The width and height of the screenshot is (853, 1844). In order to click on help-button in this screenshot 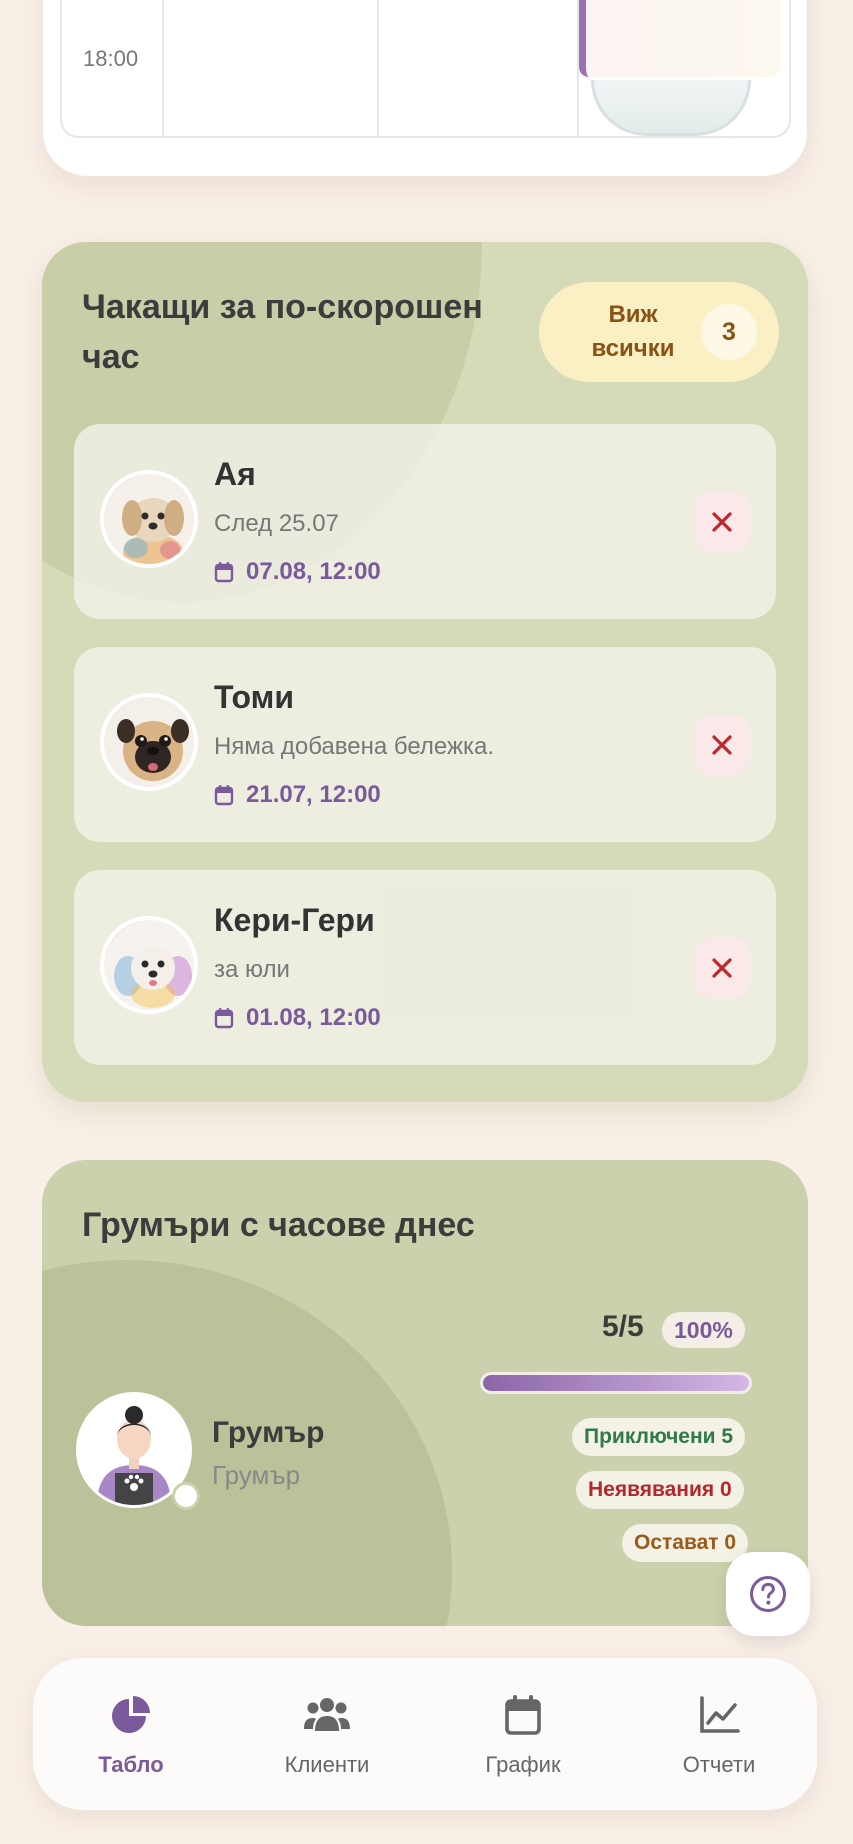, I will do `click(768, 1594)`.